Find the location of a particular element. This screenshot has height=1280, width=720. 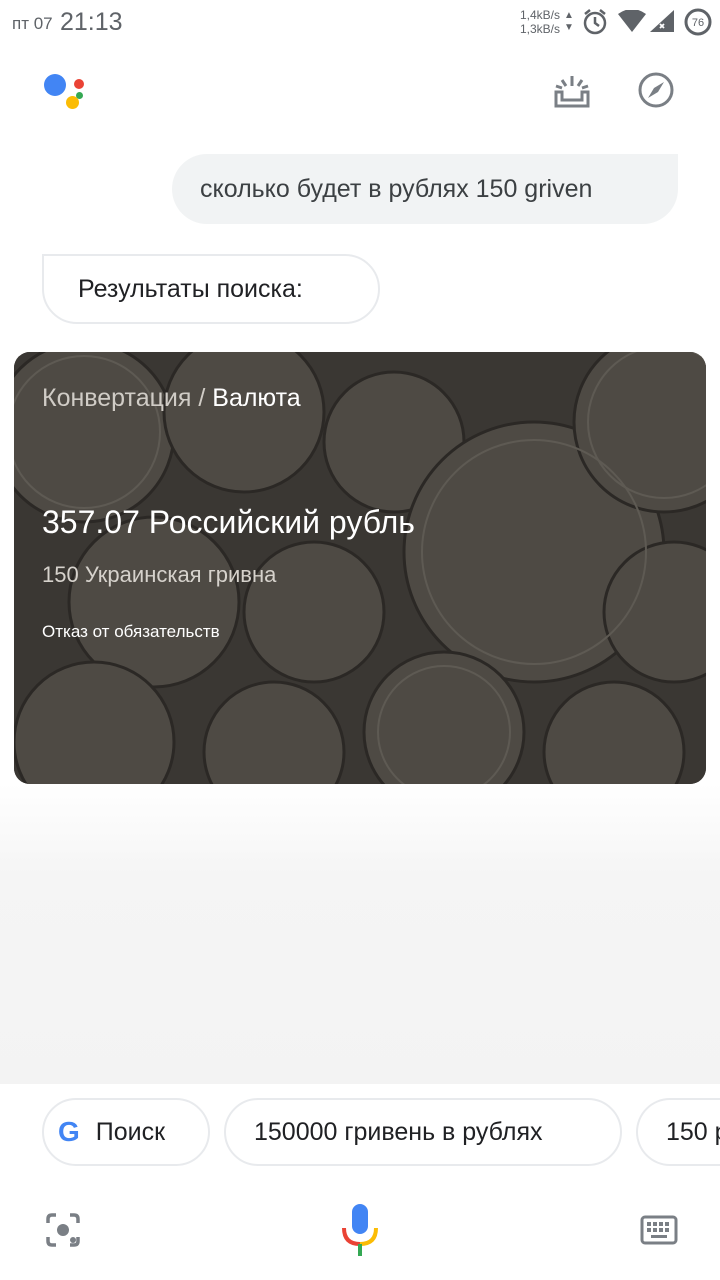

battery-level: 76 is located at coordinates (698, 23).